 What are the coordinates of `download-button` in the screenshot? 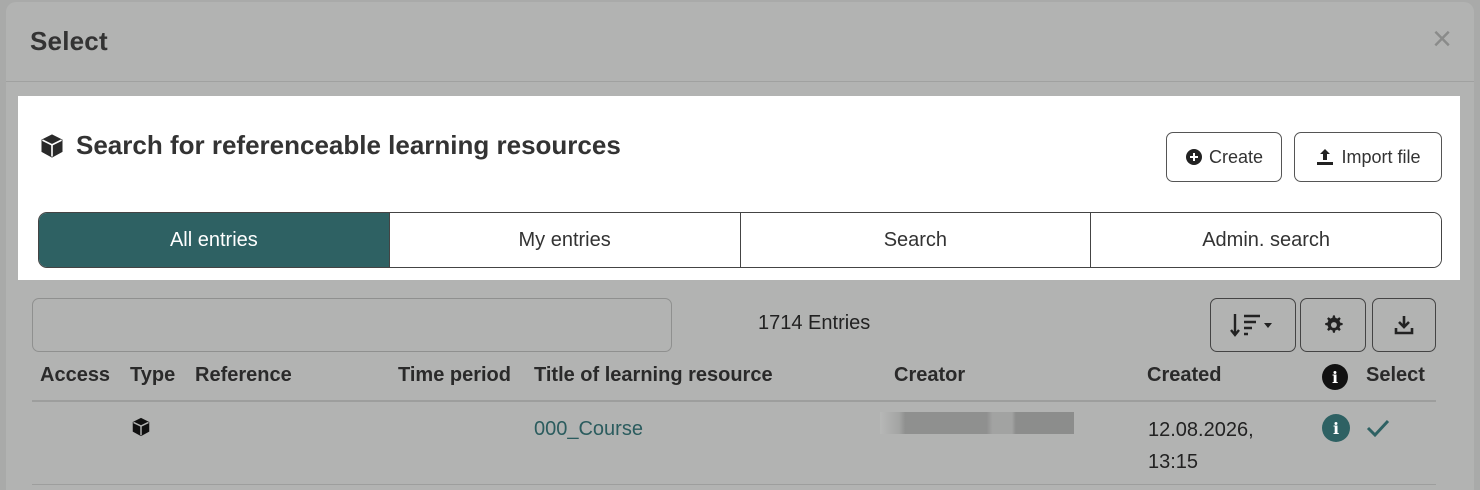 It's located at (1404, 325).